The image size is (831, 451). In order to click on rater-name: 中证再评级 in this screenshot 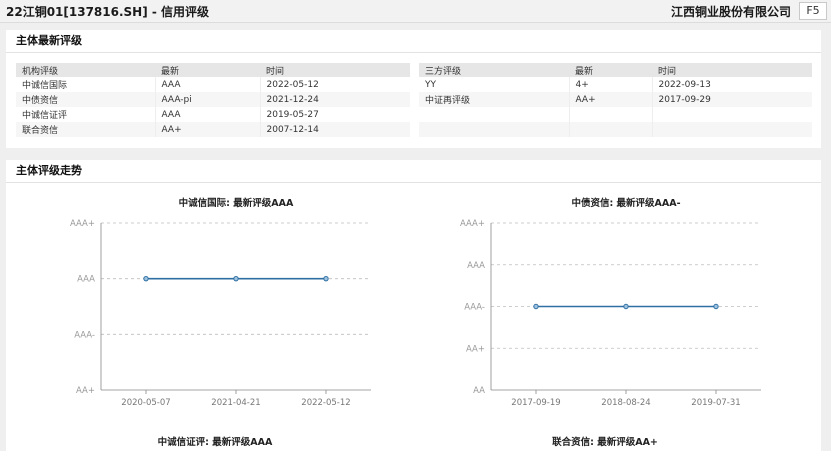, I will do `click(494, 99)`.